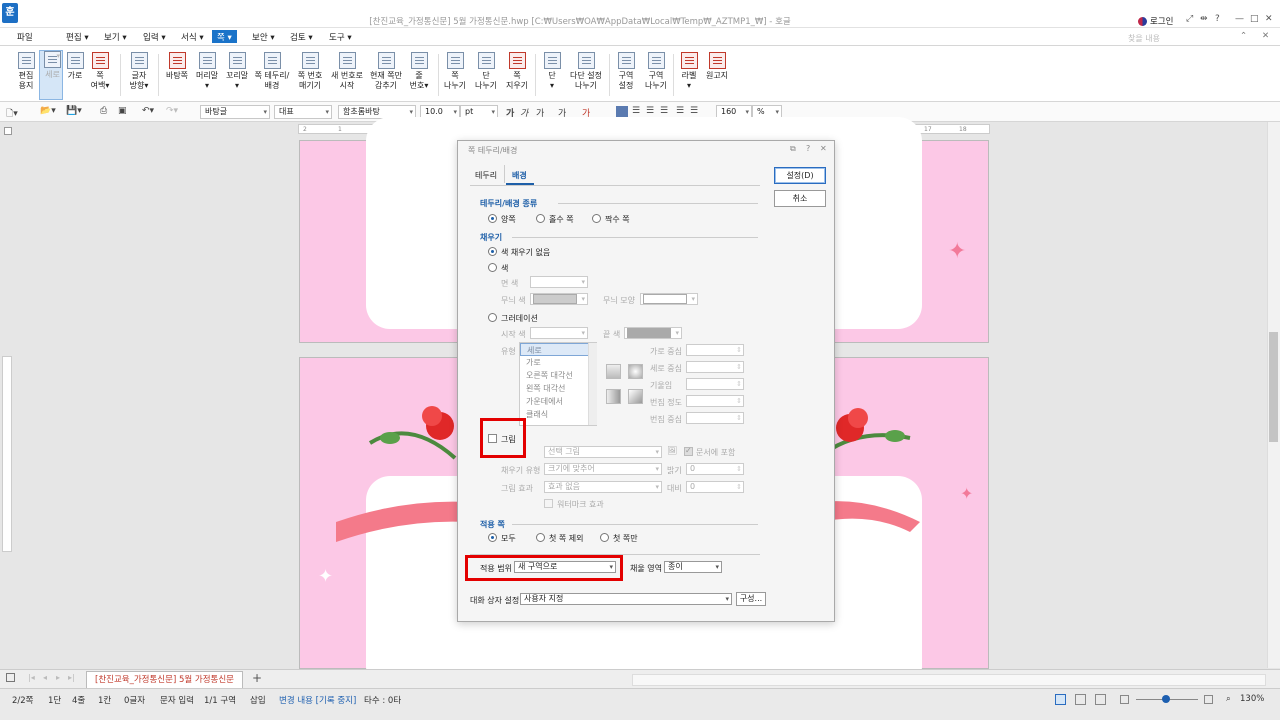 The width and height of the screenshot is (1280, 720). I want to click on minimize-icon: —, so click(1239, 19).